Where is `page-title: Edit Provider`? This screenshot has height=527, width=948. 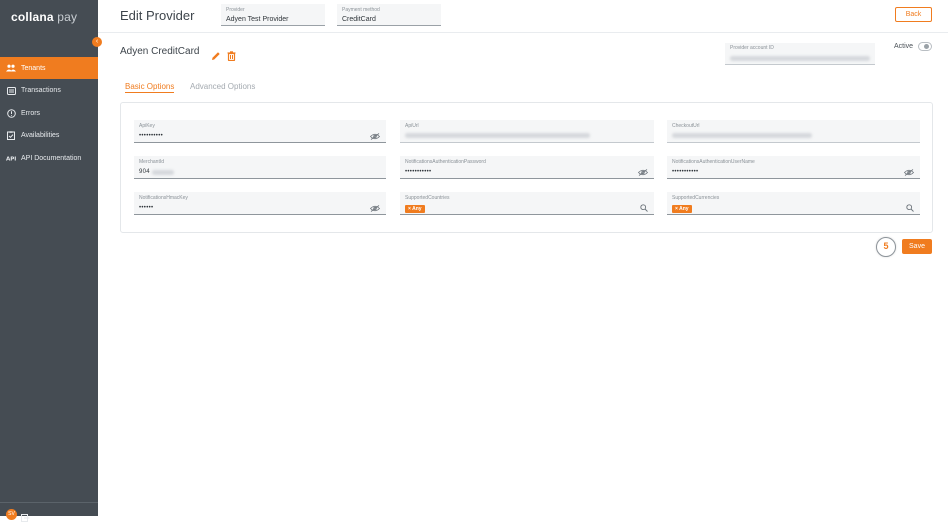
page-title: Edit Provider is located at coordinates (157, 15).